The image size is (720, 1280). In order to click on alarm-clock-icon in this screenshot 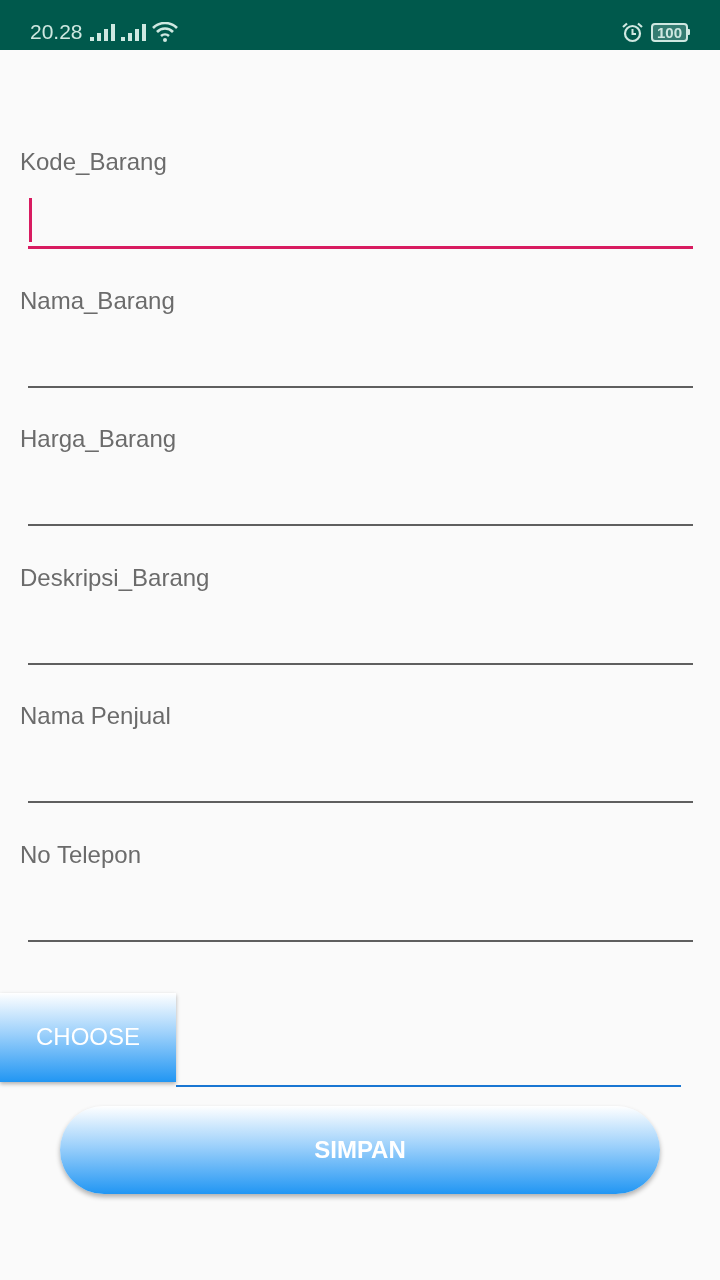, I will do `click(632, 32)`.